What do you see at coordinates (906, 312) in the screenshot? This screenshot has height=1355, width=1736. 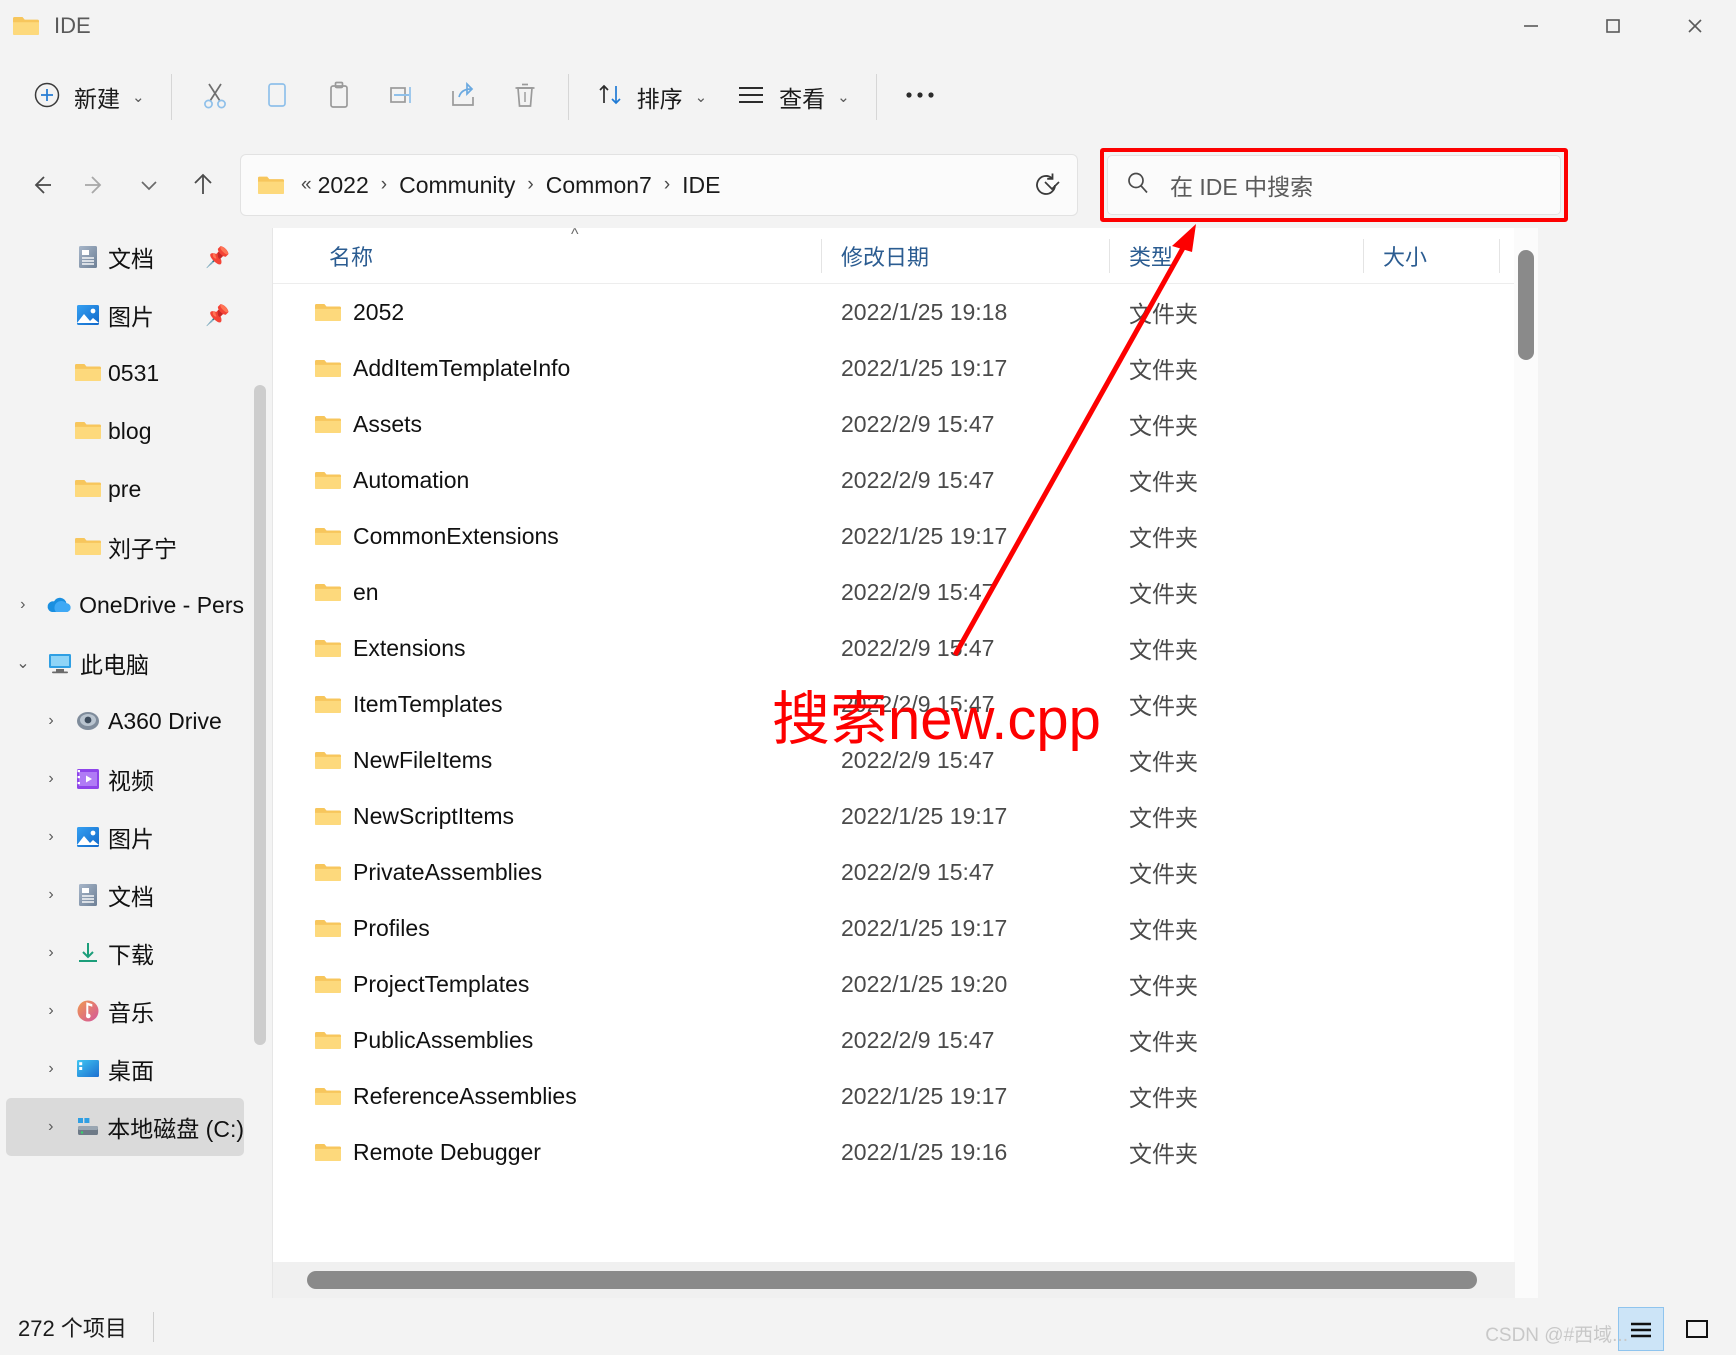 I see `table-row: 2052 2022/1/25 19:18 文件夹` at bounding box center [906, 312].